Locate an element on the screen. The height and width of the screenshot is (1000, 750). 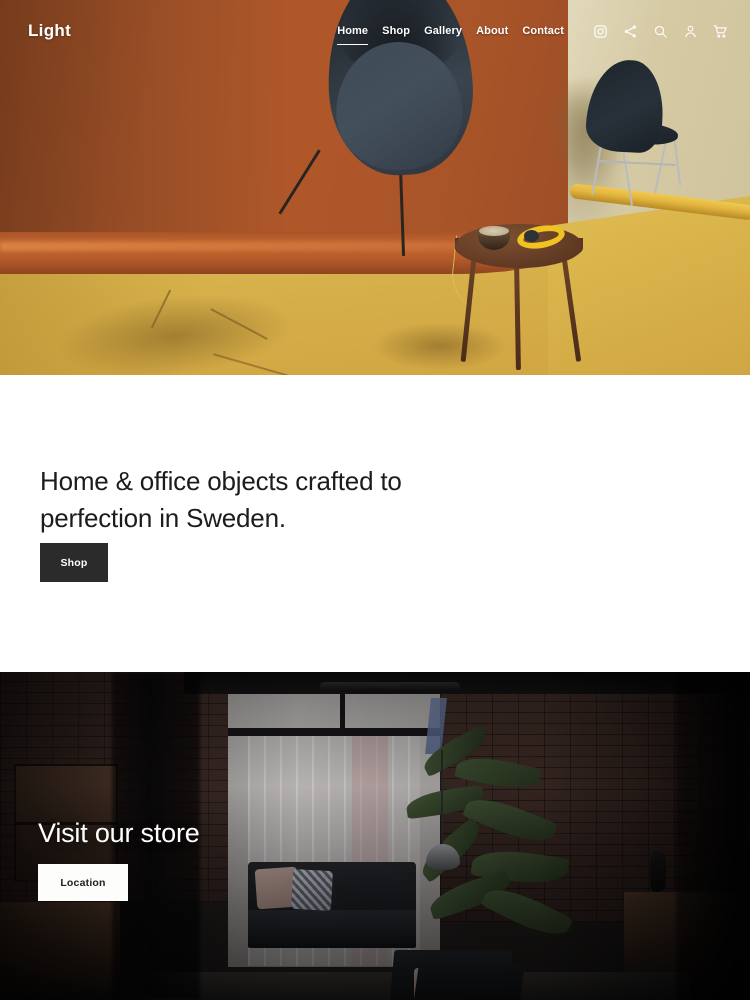
nav-links: Home Shop Gallery About Contact is located at coordinates (450, 35).